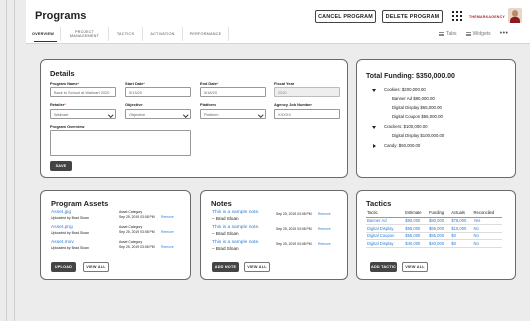 The height and width of the screenshot is (321, 530). What do you see at coordinates (225, 248) in the screenshot?
I see `note-author: – Brad Sloan` at bounding box center [225, 248].